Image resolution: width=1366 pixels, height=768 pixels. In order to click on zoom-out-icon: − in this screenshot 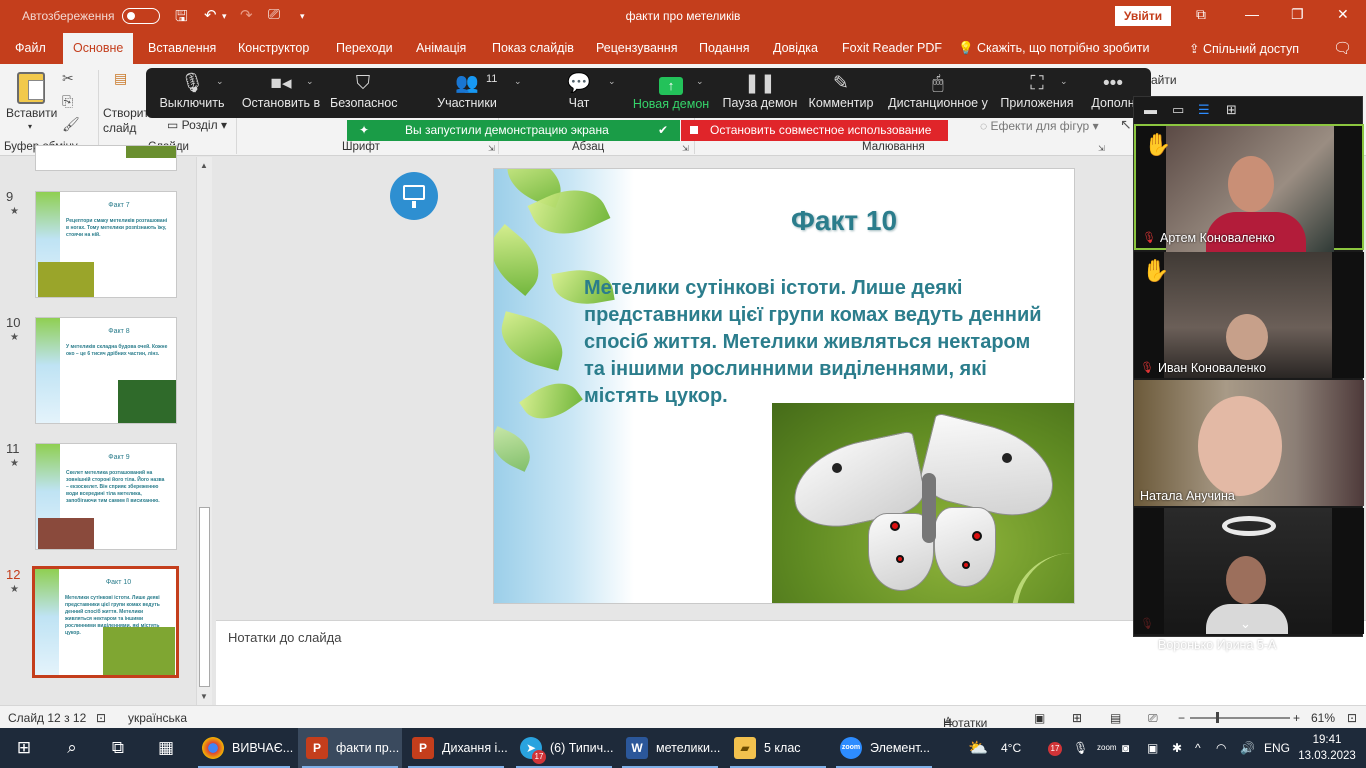, I will do `click(1181, 718)`.